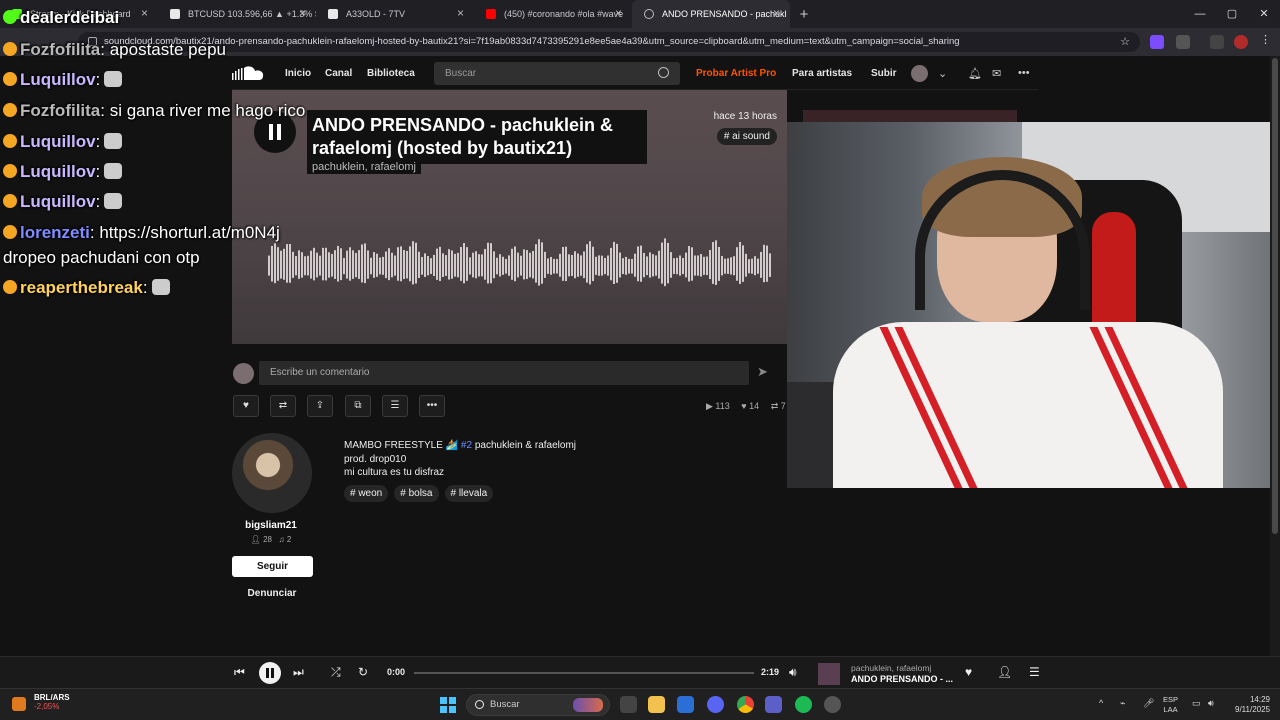  Describe the element at coordinates (1148, 703) in the screenshot. I see `microphone-icon: 🎤︎` at that location.